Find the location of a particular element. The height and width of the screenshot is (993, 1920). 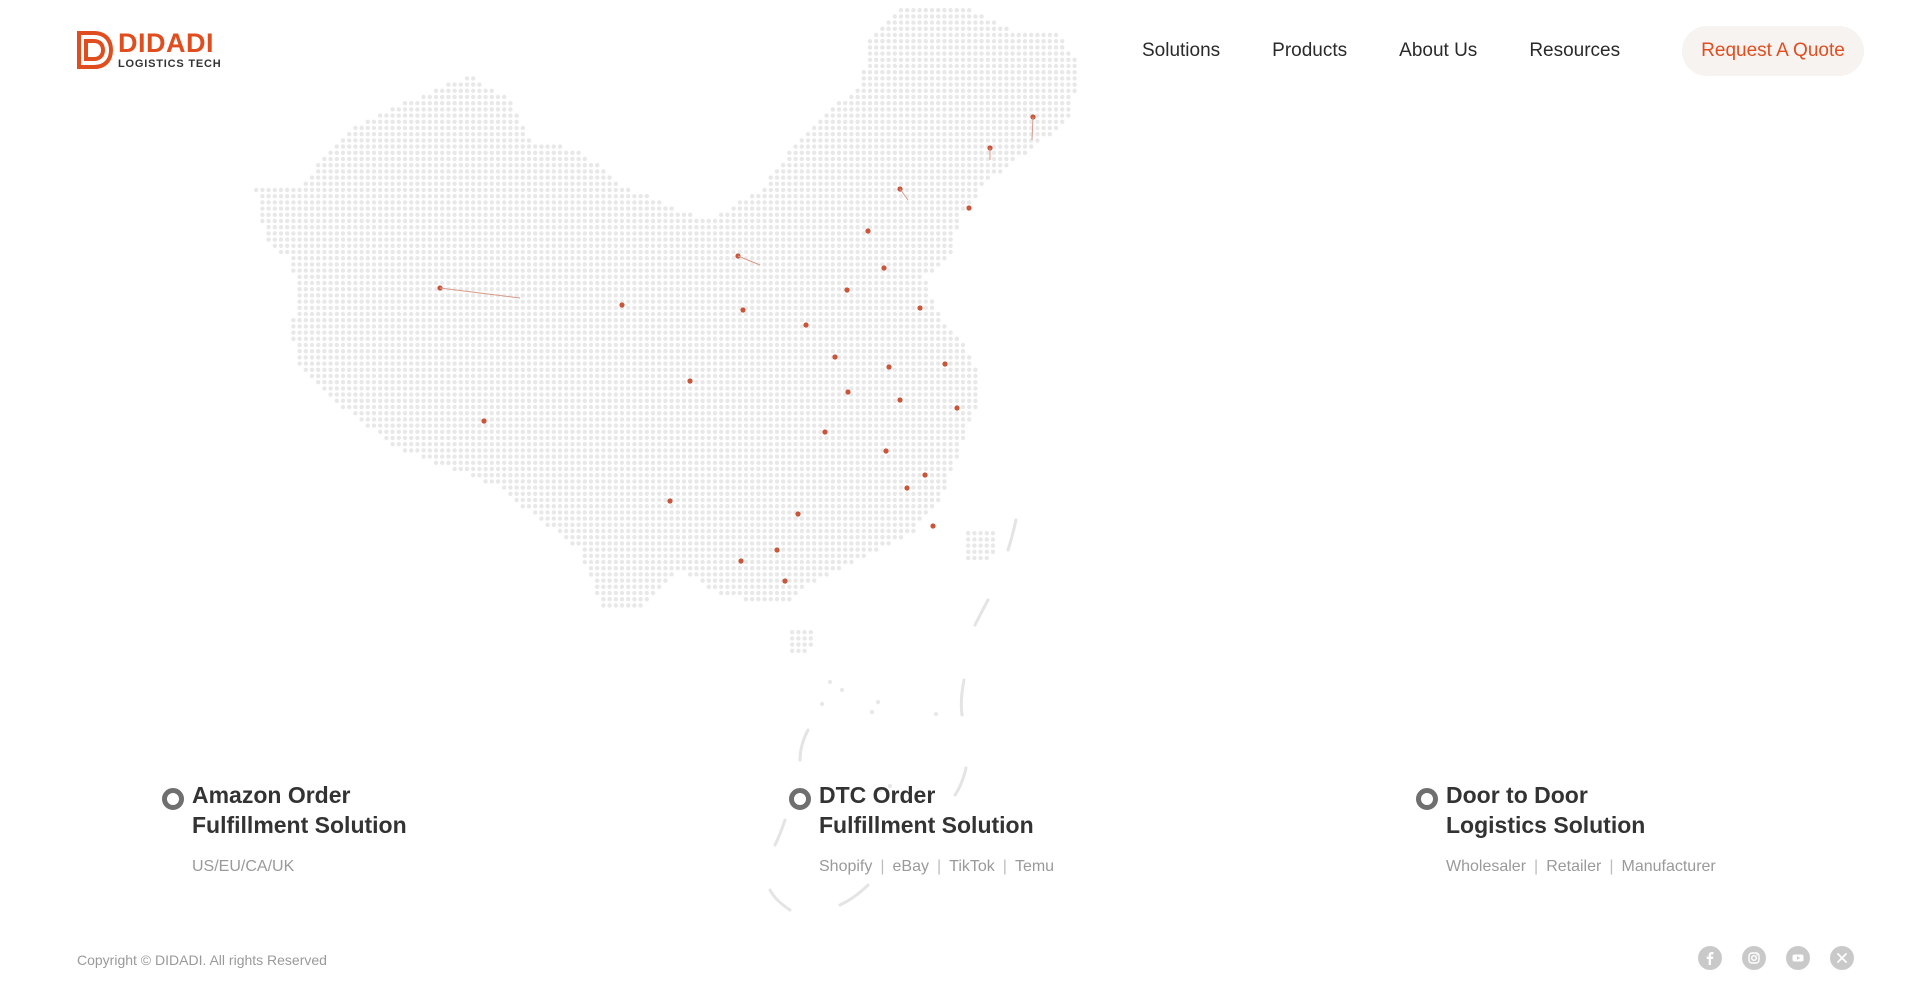

solution-tags: Wholesaler | Retailer | Manufacturer is located at coordinates (1581, 867).